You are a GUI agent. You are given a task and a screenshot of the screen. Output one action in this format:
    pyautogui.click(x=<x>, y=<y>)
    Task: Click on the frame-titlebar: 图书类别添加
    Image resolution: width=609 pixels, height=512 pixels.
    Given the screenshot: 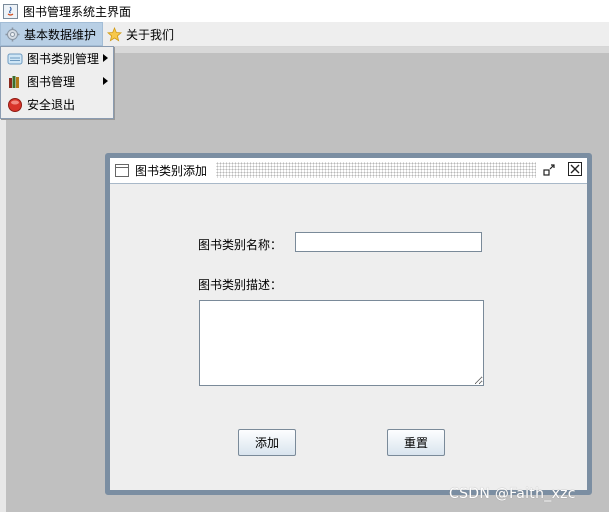 What is the action you would take?
    pyautogui.click(x=348, y=171)
    